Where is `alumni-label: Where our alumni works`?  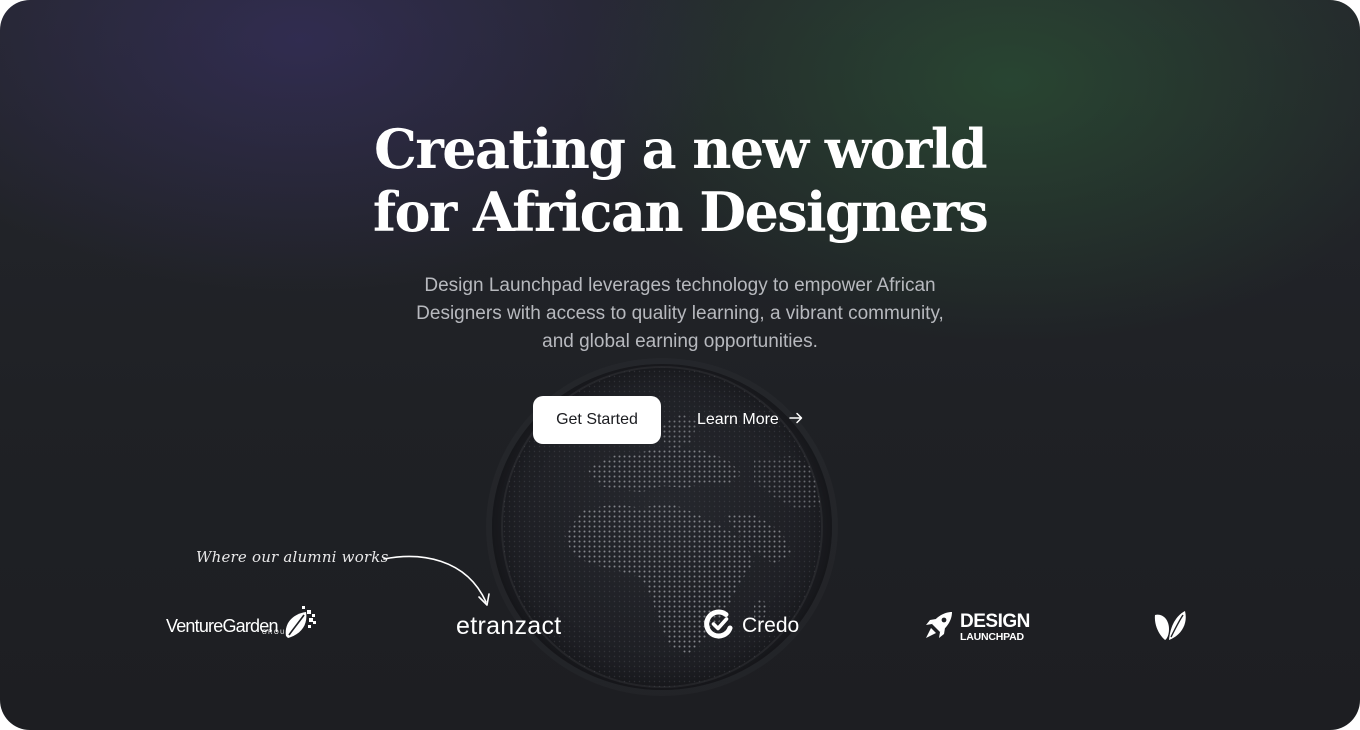
alumni-label: Where our alumni works is located at coordinates (292, 557).